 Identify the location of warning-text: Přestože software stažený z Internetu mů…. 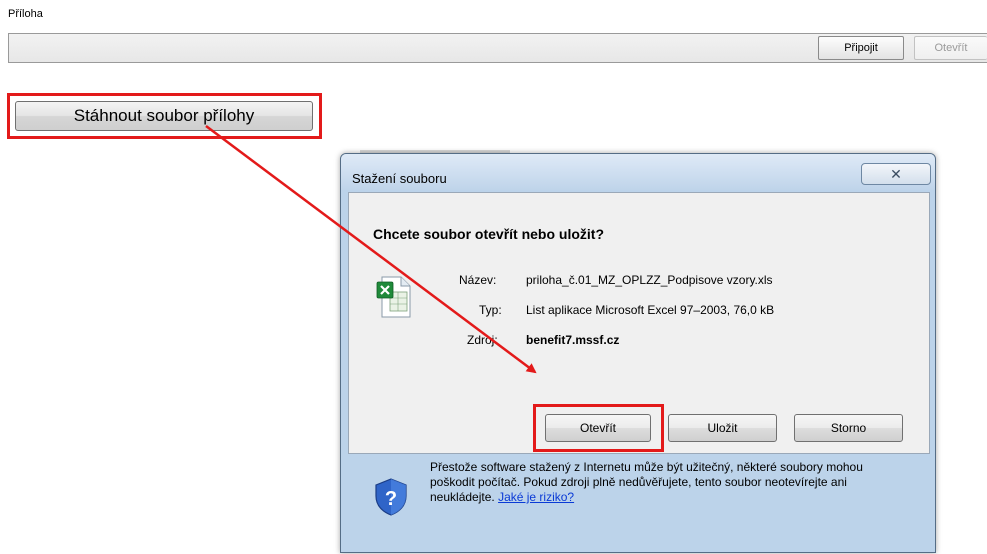
(665, 482).